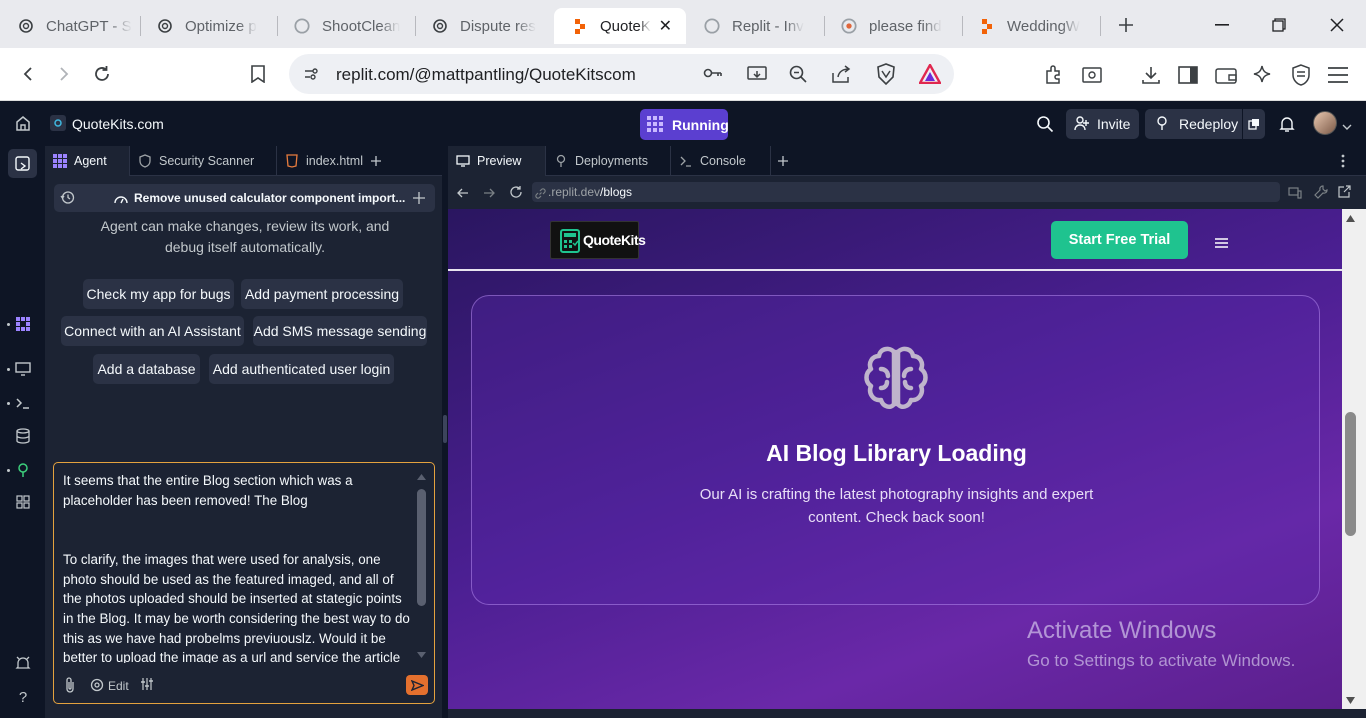 The image size is (1366, 718). What do you see at coordinates (1054, 75) in the screenshot?
I see `extensions-icon` at bounding box center [1054, 75].